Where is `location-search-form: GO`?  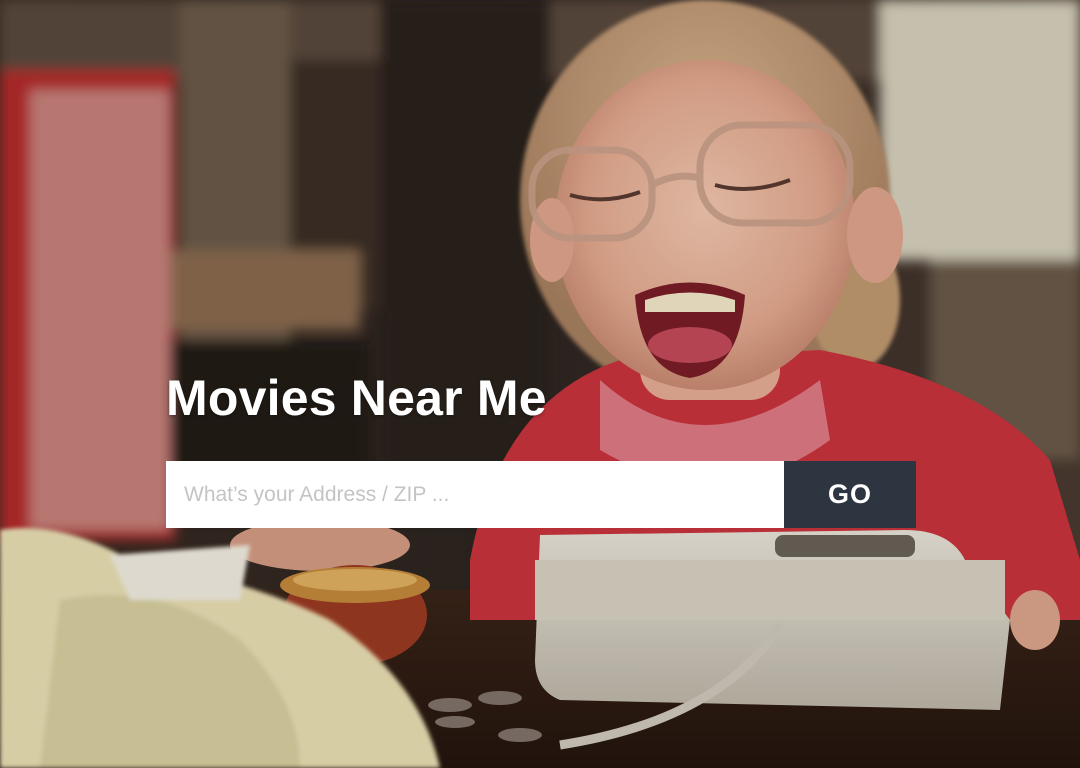 location-search-form: GO is located at coordinates (541, 494).